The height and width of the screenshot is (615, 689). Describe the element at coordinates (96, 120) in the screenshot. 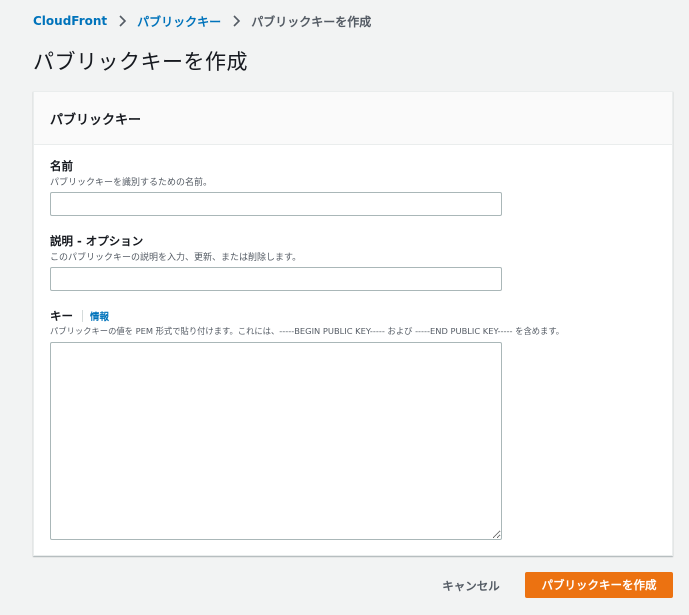

I see `panel-title: パブリックキー` at that location.